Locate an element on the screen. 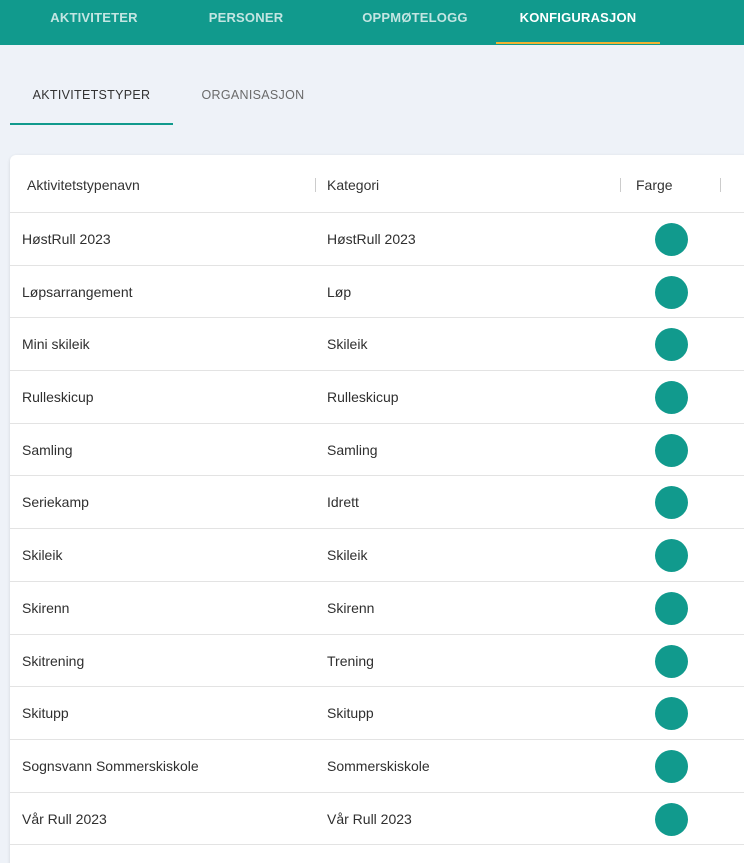  cell-activity-type-name: Seriekamp is located at coordinates (55, 502).